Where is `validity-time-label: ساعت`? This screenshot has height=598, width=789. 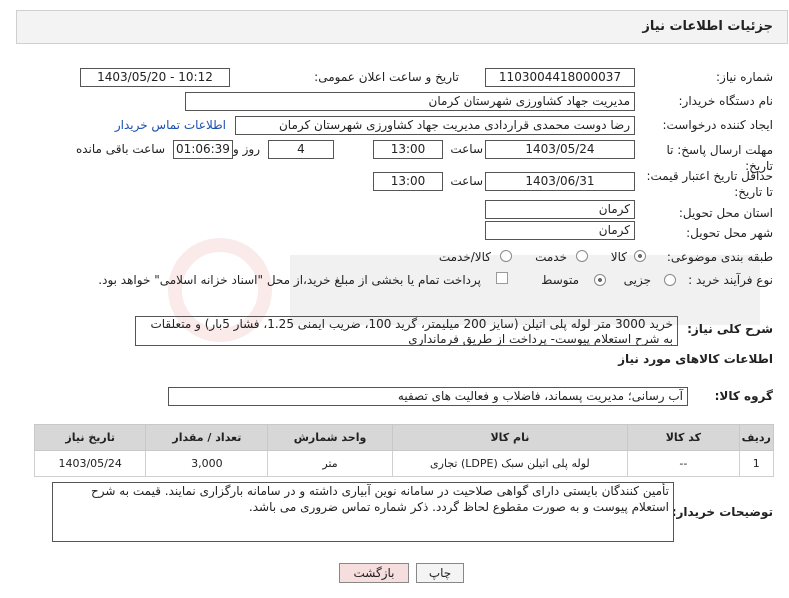 validity-time-label: ساعت is located at coordinates (466, 181).